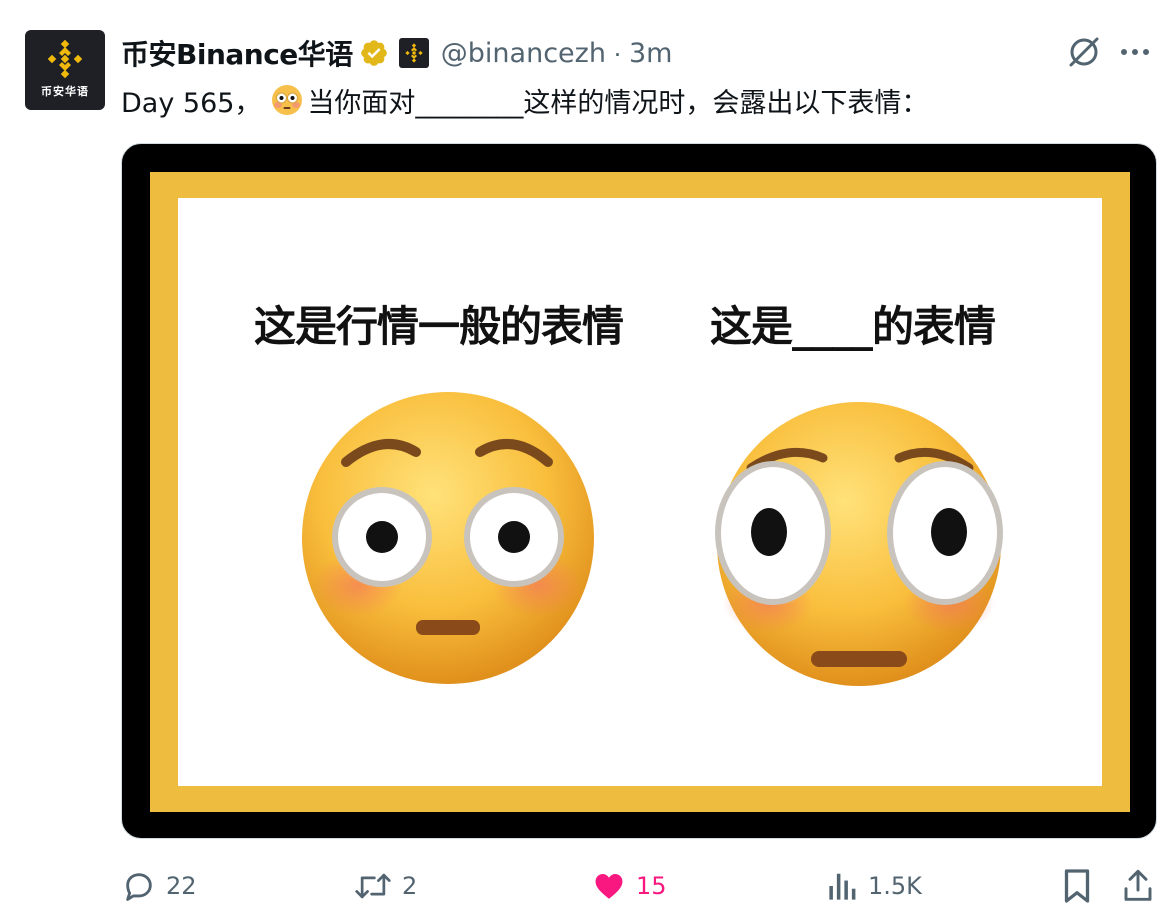 The image size is (1176, 922). I want to click on share-icon, so click(1138, 885).